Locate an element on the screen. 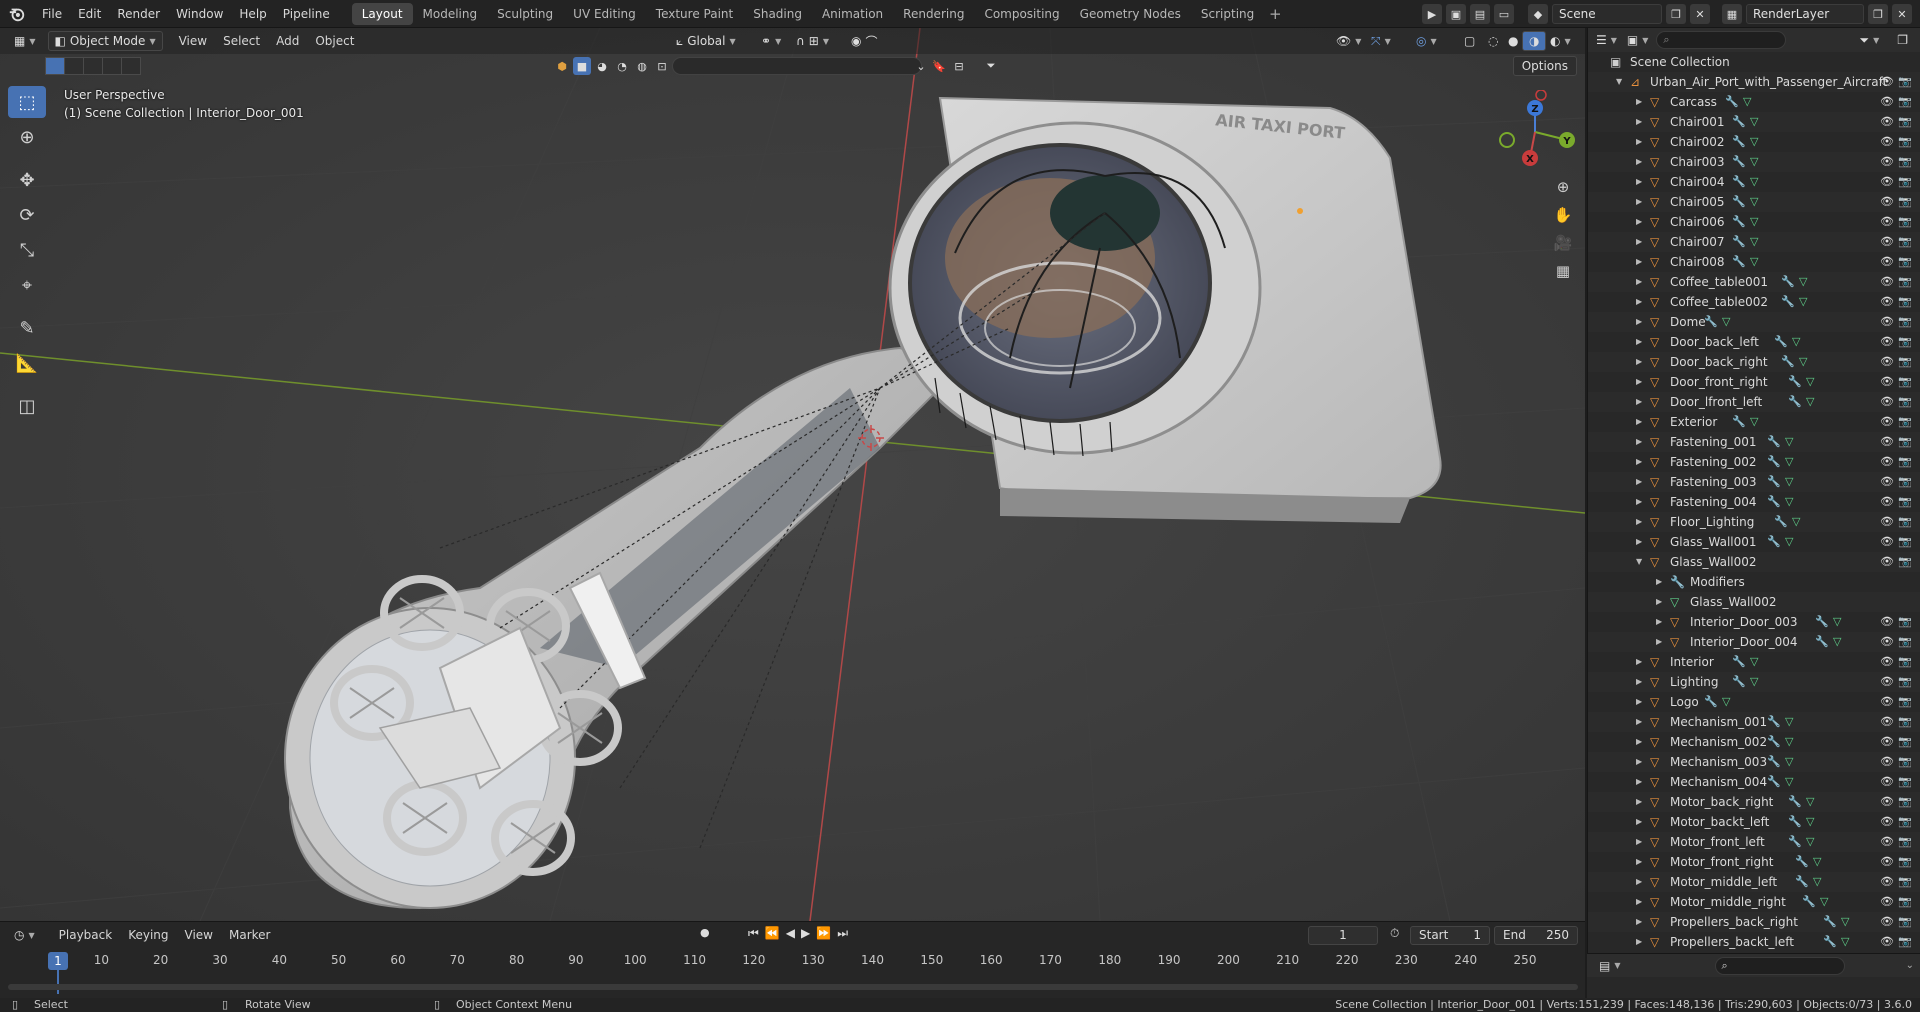 Image resolution: width=1920 pixels, height=1012 pixels. outliner-search-input: ⌕ is located at coordinates (1721, 40).